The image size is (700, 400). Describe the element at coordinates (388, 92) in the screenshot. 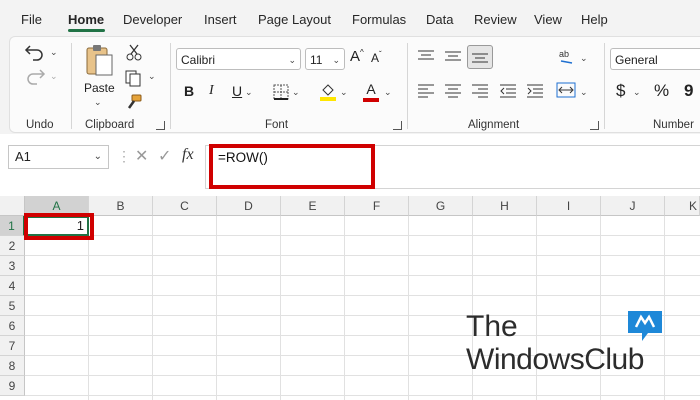

I see `font-color-dropdown-chevron-icon: ⌄` at that location.